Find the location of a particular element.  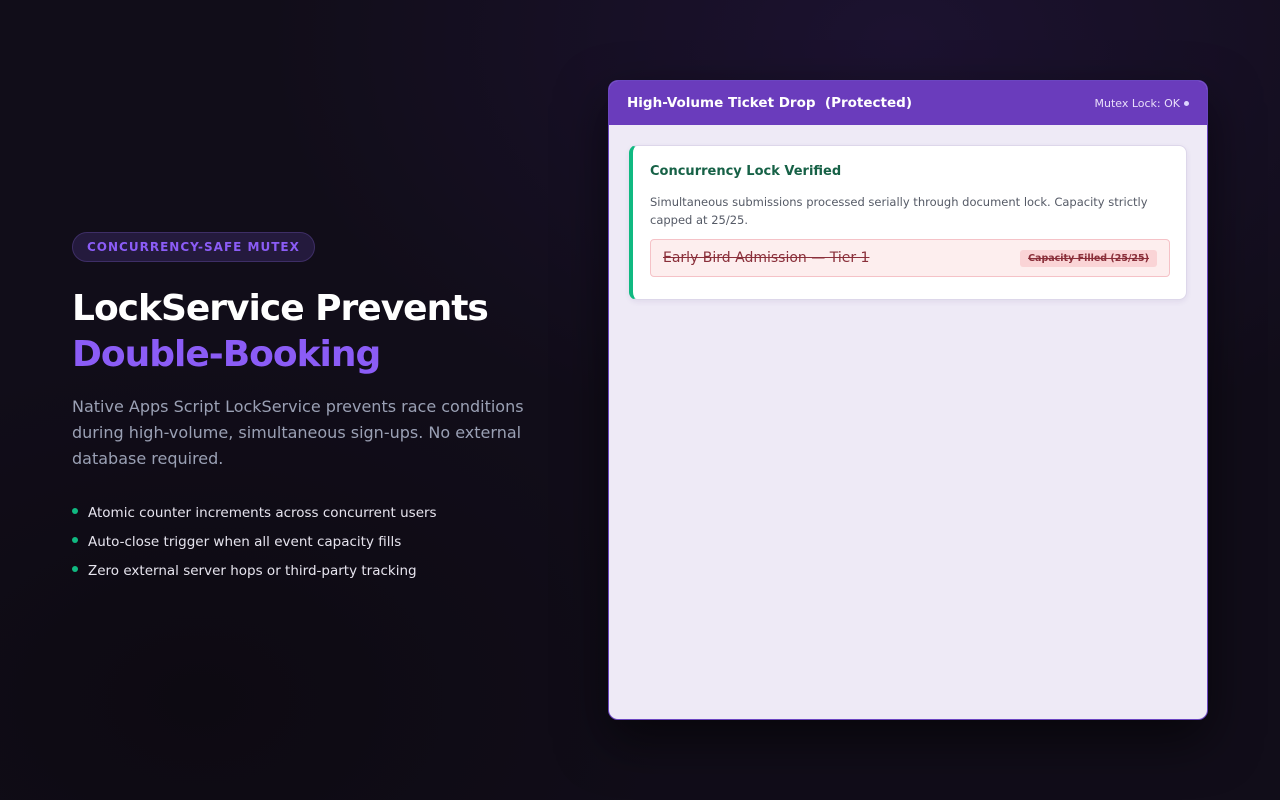

capacity-badge: Capacity Filled (25/25) is located at coordinates (1088, 258).